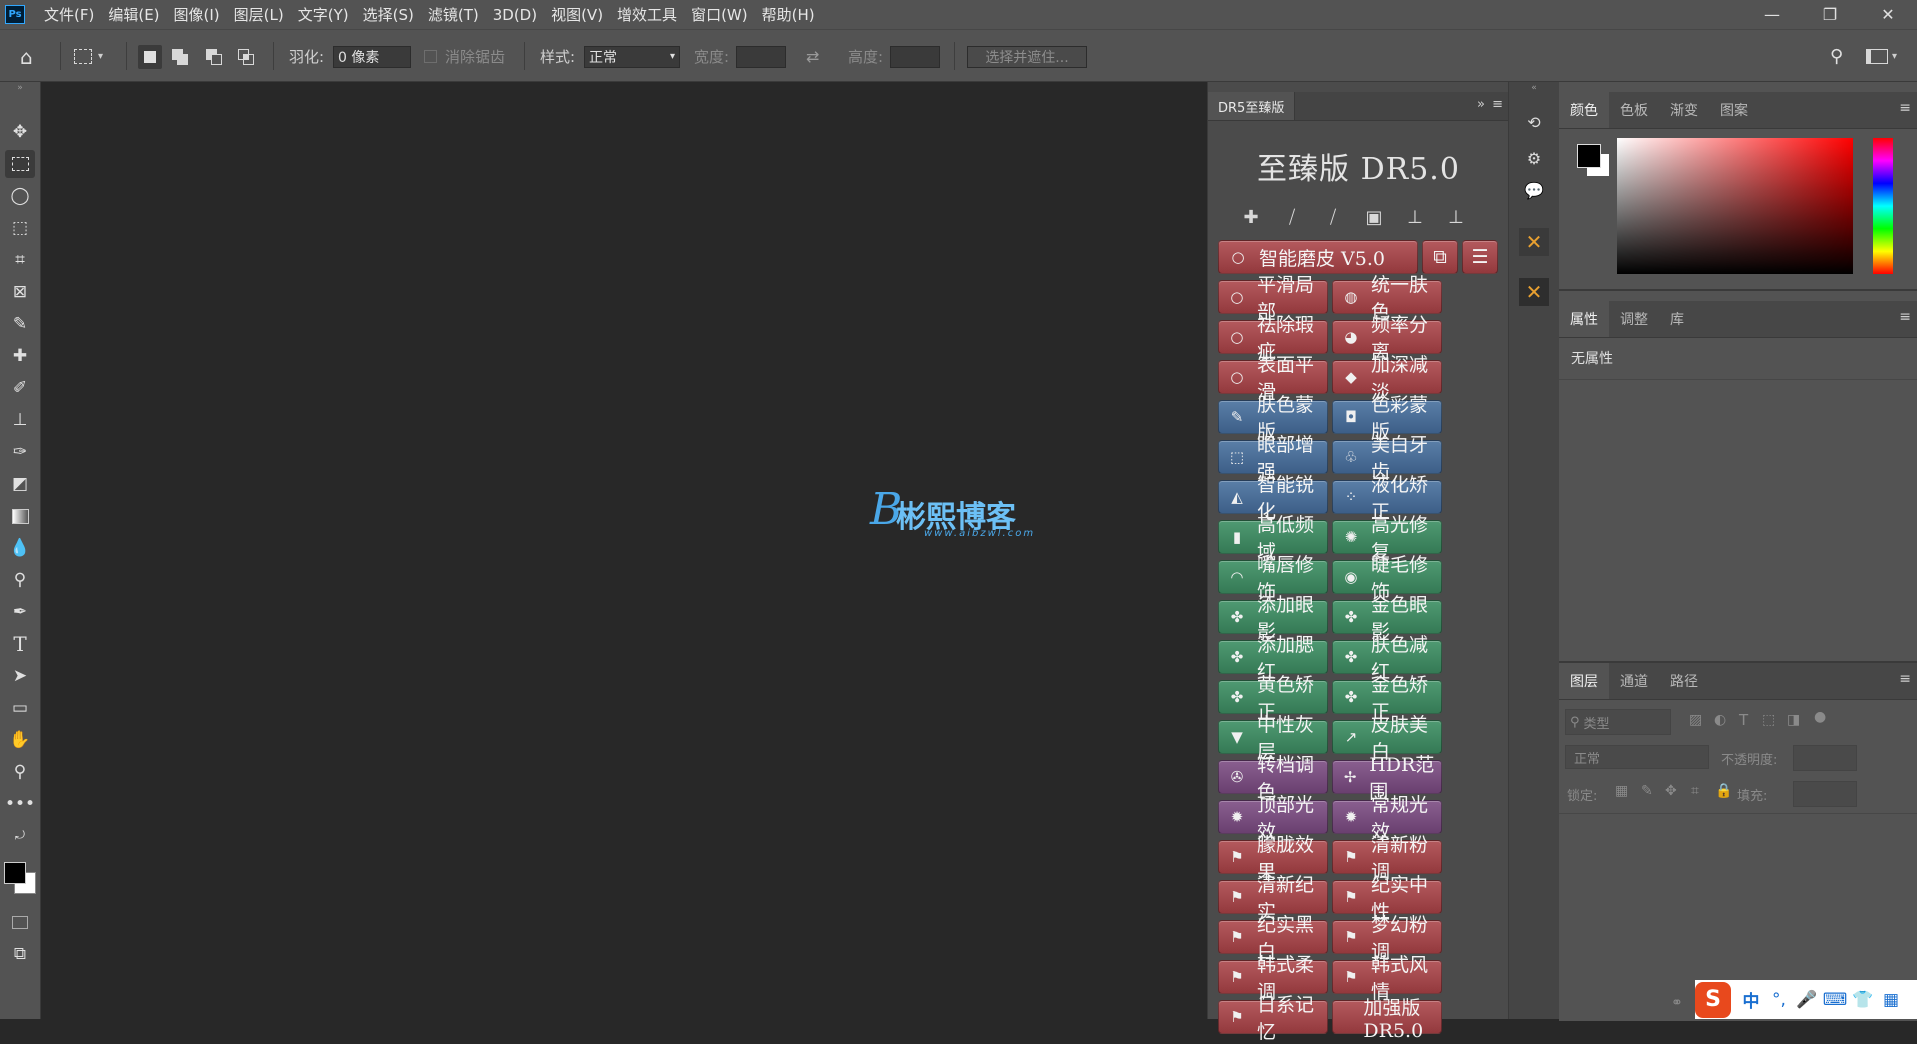 Image resolution: width=1917 pixels, height=1044 pixels. I want to click on tab-channels: 通道, so click(1634, 681).